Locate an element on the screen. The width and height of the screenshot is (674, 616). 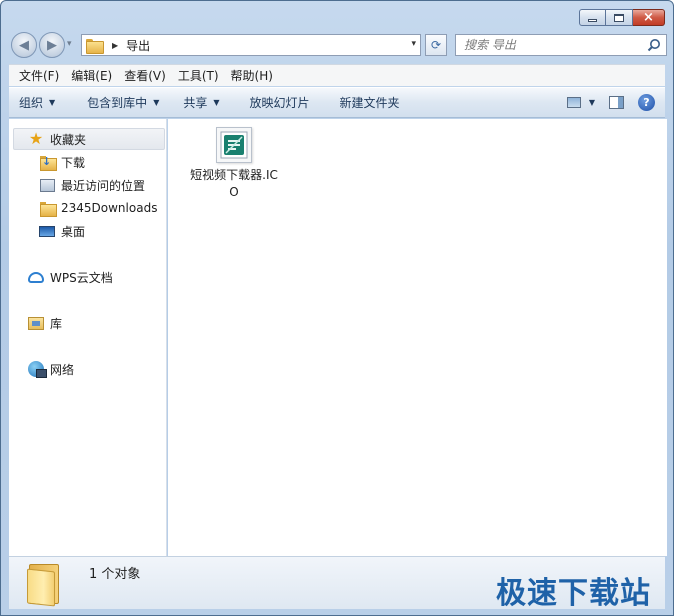
file-name: 短视频下载器.ICO is located at coordinates (234, 183).